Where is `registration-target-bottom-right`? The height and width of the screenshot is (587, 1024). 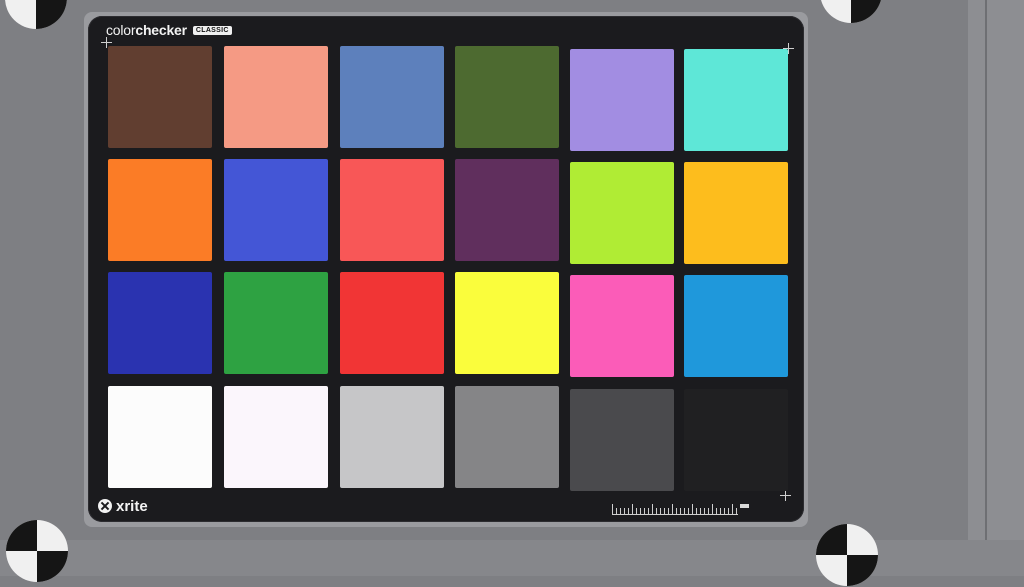 registration-target-bottom-right is located at coordinates (847, 555).